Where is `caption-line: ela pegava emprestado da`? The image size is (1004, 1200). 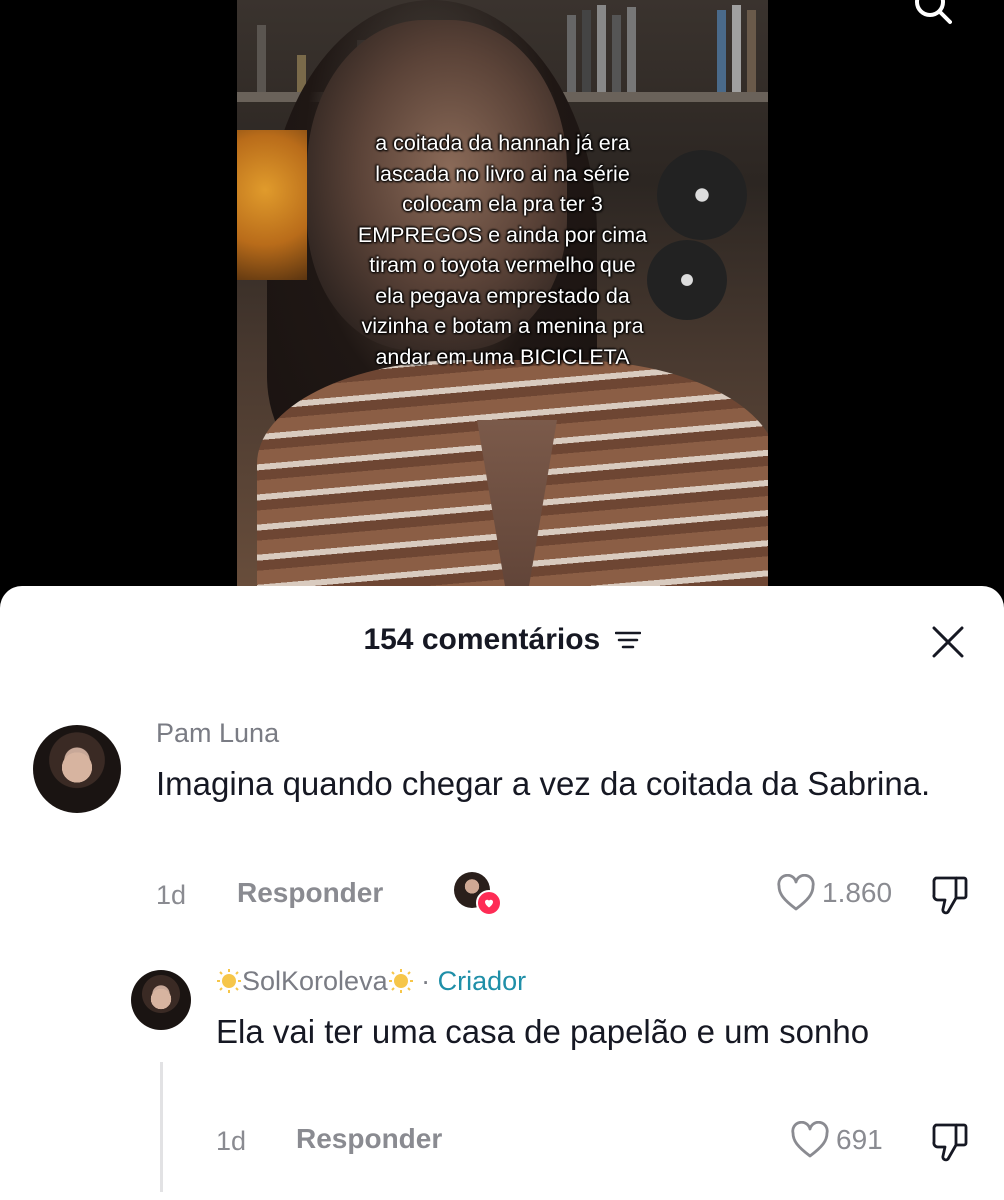 caption-line: ela pegava emprestado da is located at coordinates (502, 295).